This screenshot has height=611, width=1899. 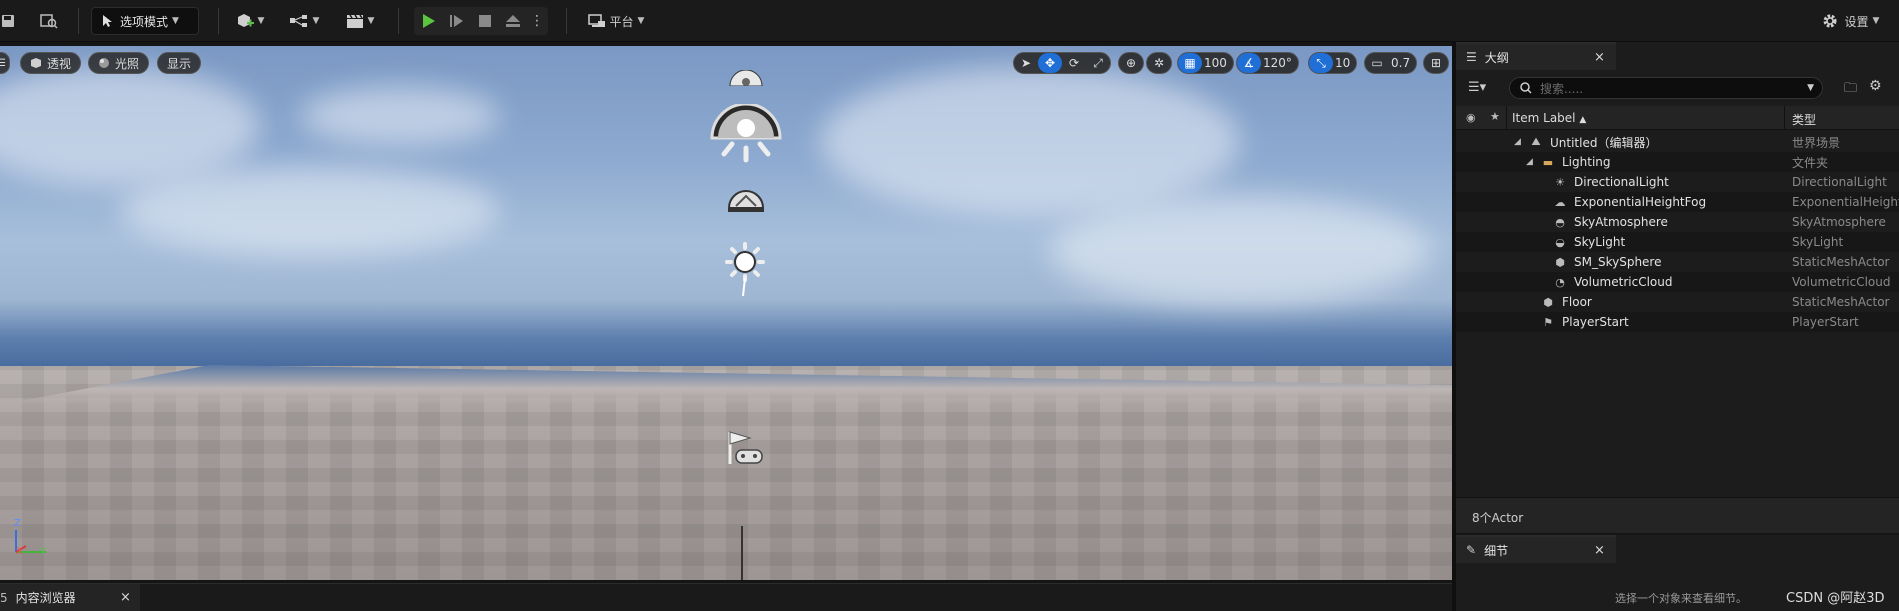 What do you see at coordinates (1677, 282) in the screenshot?
I see `tree-row-volumetric-cloud: ◔ VolumetricCloud VolumetricCloud` at bounding box center [1677, 282].